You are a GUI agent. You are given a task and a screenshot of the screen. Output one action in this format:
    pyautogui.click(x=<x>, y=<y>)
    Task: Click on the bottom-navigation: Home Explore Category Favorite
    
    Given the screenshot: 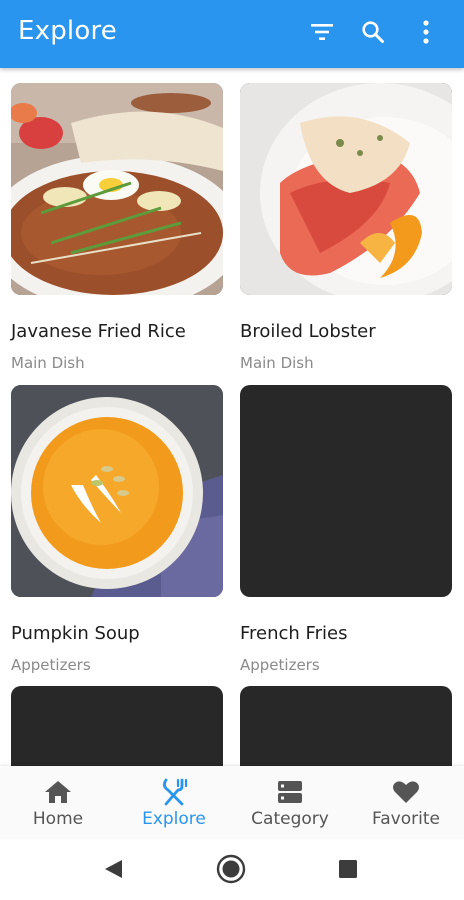 What is the action you would take?
    pyautogui.click(x=232, y=802)
    